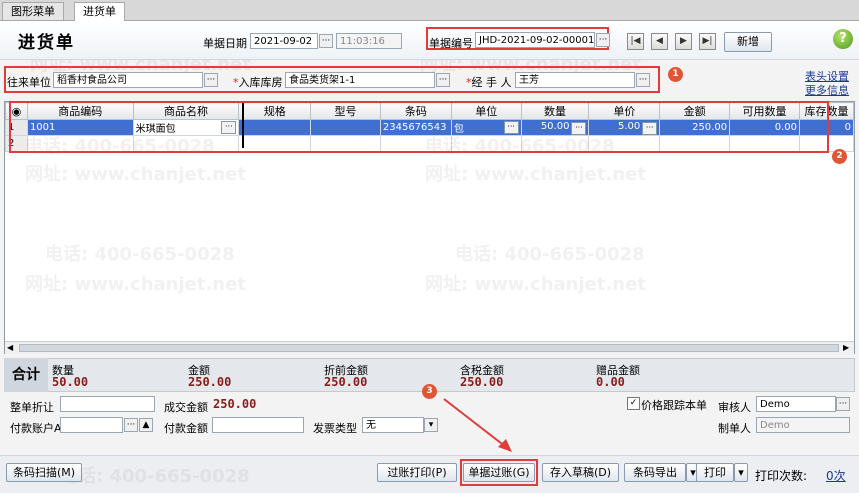  I want to click on total-pre-discount-value: 250.00, so click(346, 382).